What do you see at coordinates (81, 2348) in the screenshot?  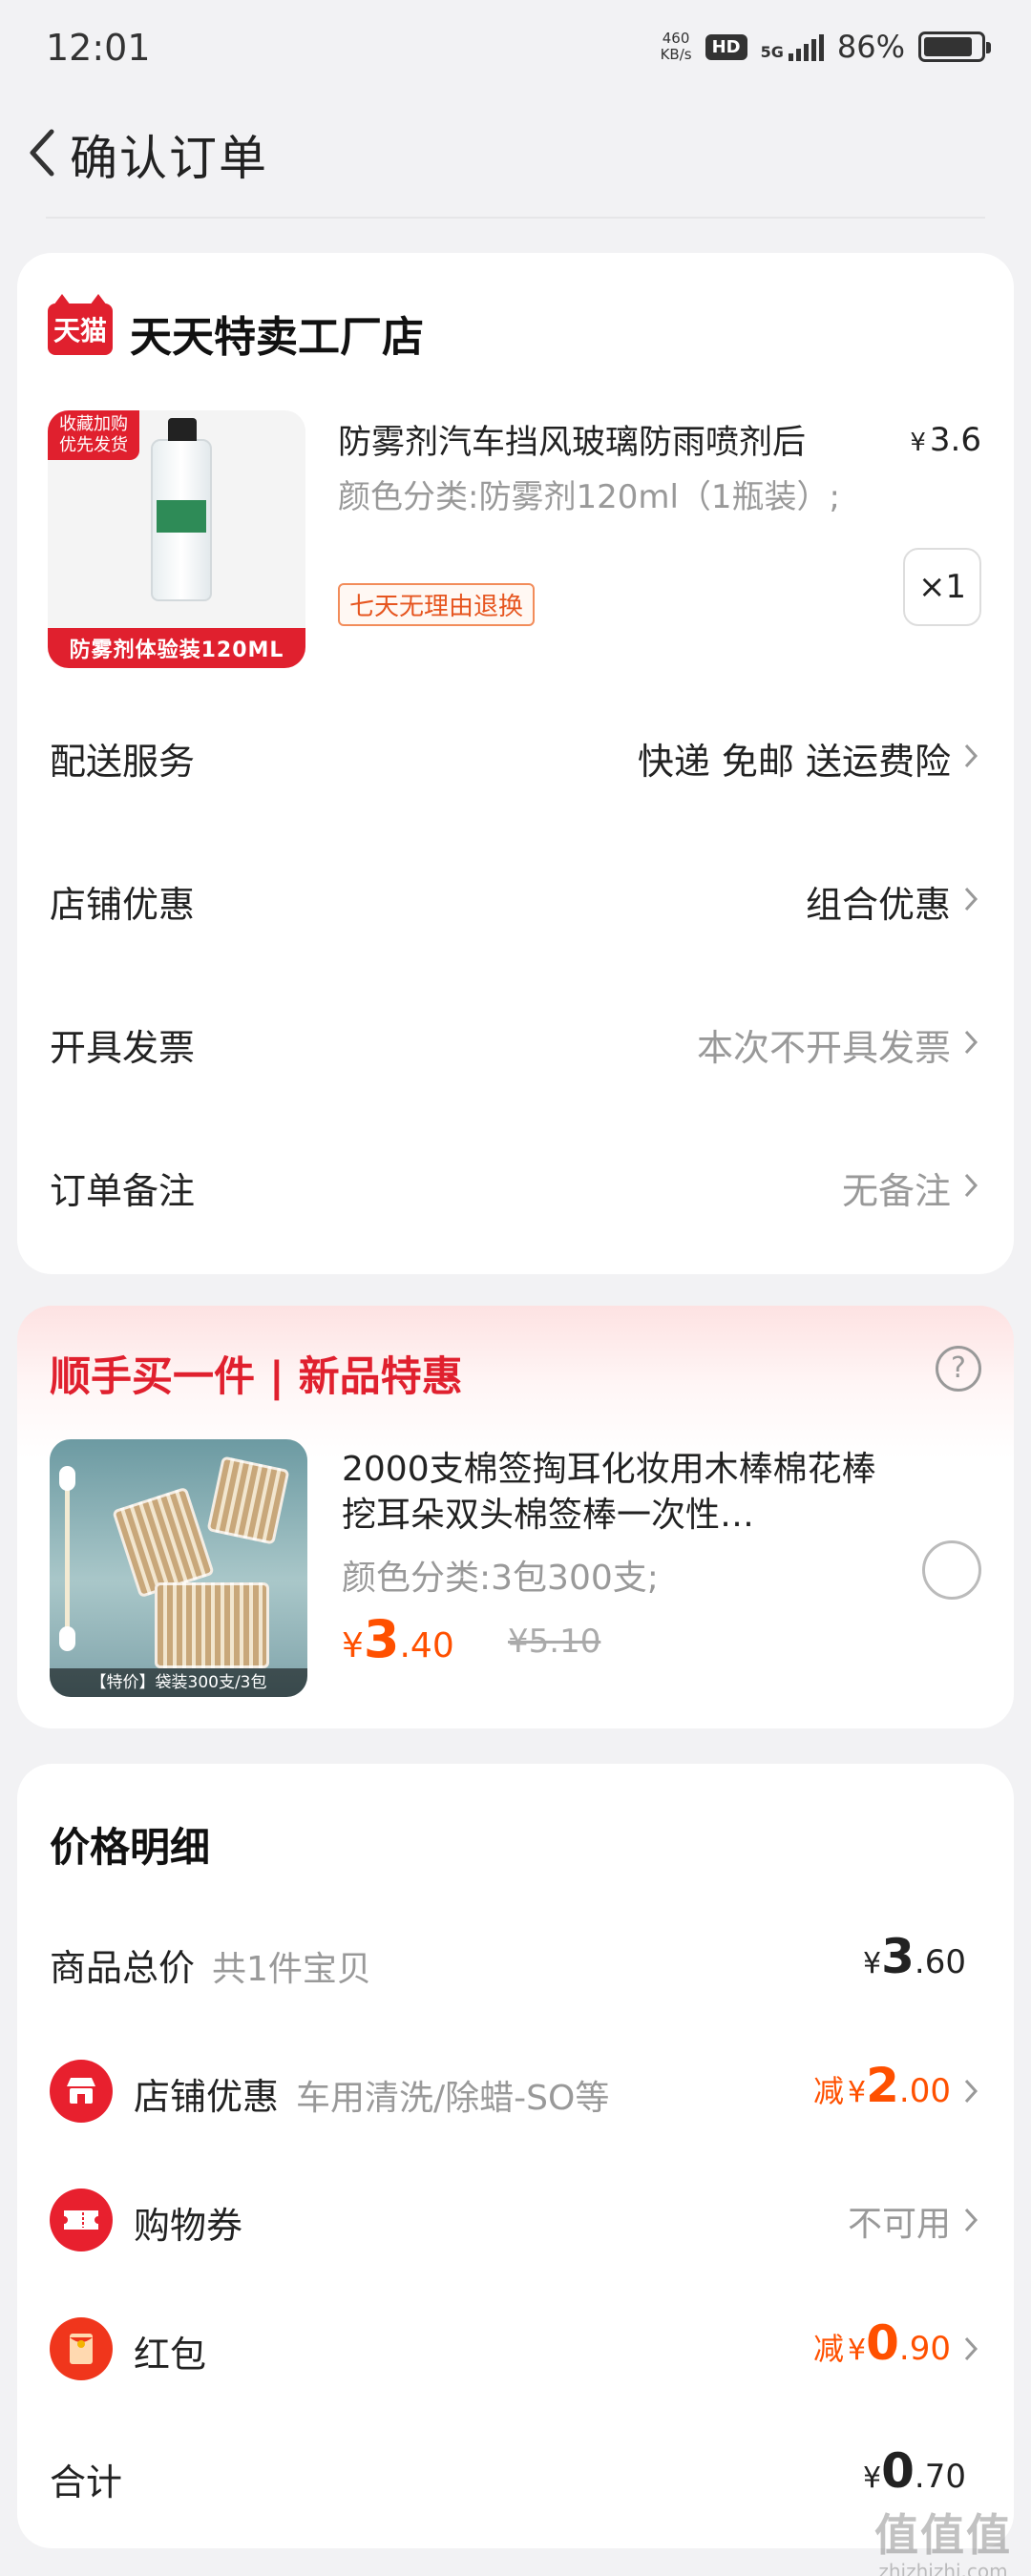 I see `red-packet-icon` at bounding box center [81, 2348].